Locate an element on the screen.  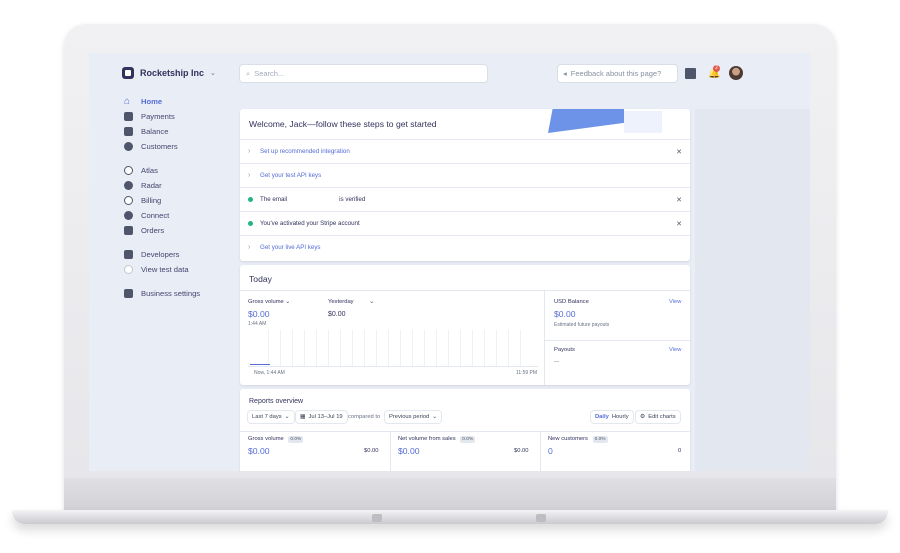
metric-value: $0.00 is located at coordinates (259, 451).